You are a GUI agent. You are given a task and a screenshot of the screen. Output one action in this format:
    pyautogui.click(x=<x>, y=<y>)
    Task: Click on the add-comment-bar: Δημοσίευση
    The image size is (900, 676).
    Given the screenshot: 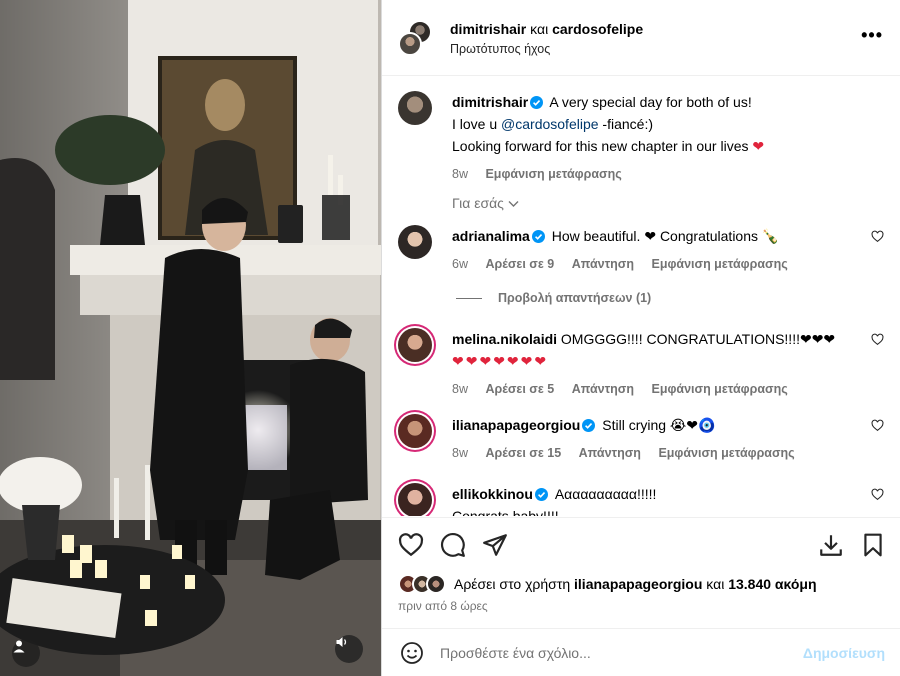 What is the action you would take?
    pyautogui.click(x=641, y=652)
    